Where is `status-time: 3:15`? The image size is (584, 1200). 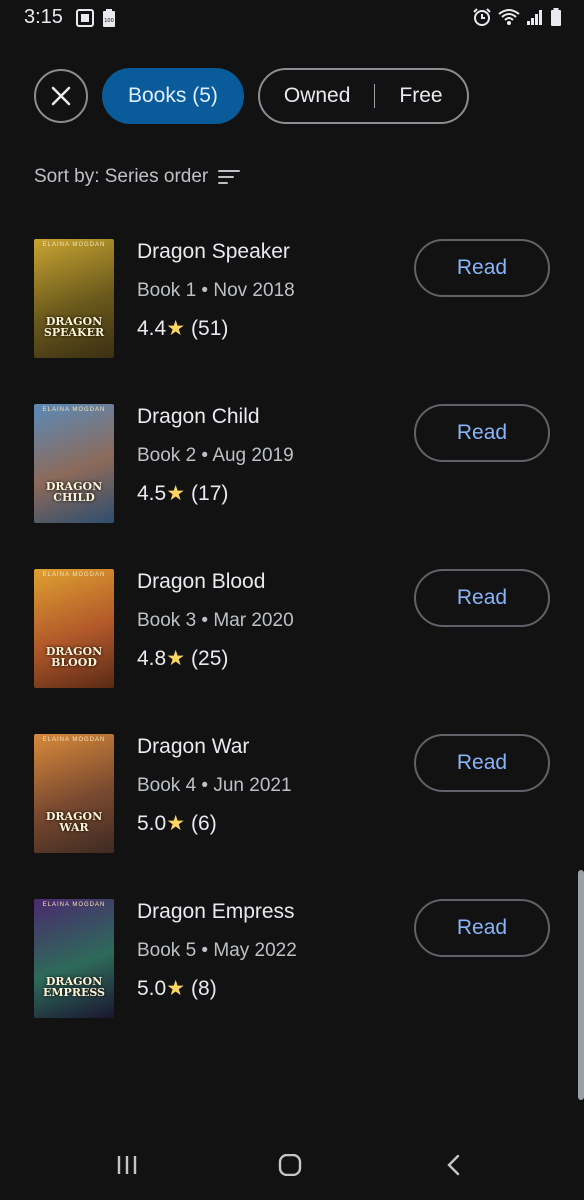 status-time: 3:15 is located at coordinates (43, 17).